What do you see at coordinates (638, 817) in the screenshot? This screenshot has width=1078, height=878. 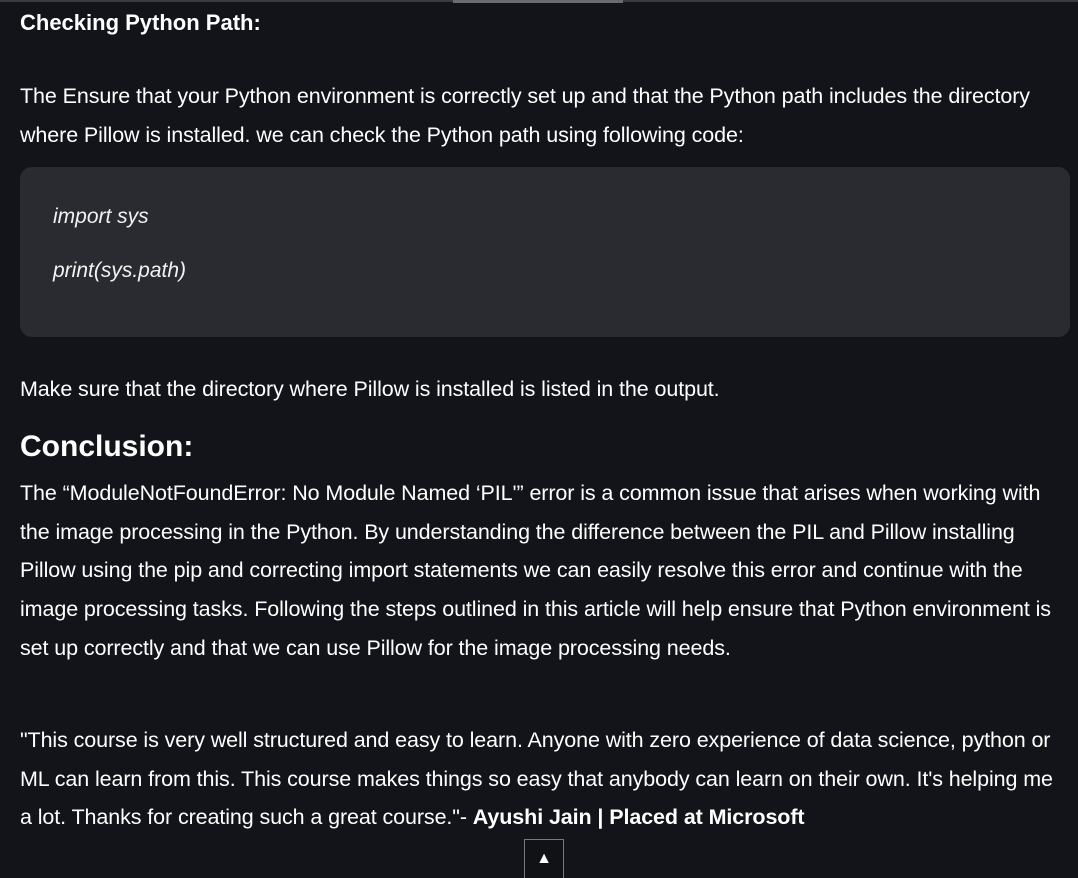 I see `testimonial-author: Ayushi Jain | Placed at Microsoft` at bounding box center [638, 817].